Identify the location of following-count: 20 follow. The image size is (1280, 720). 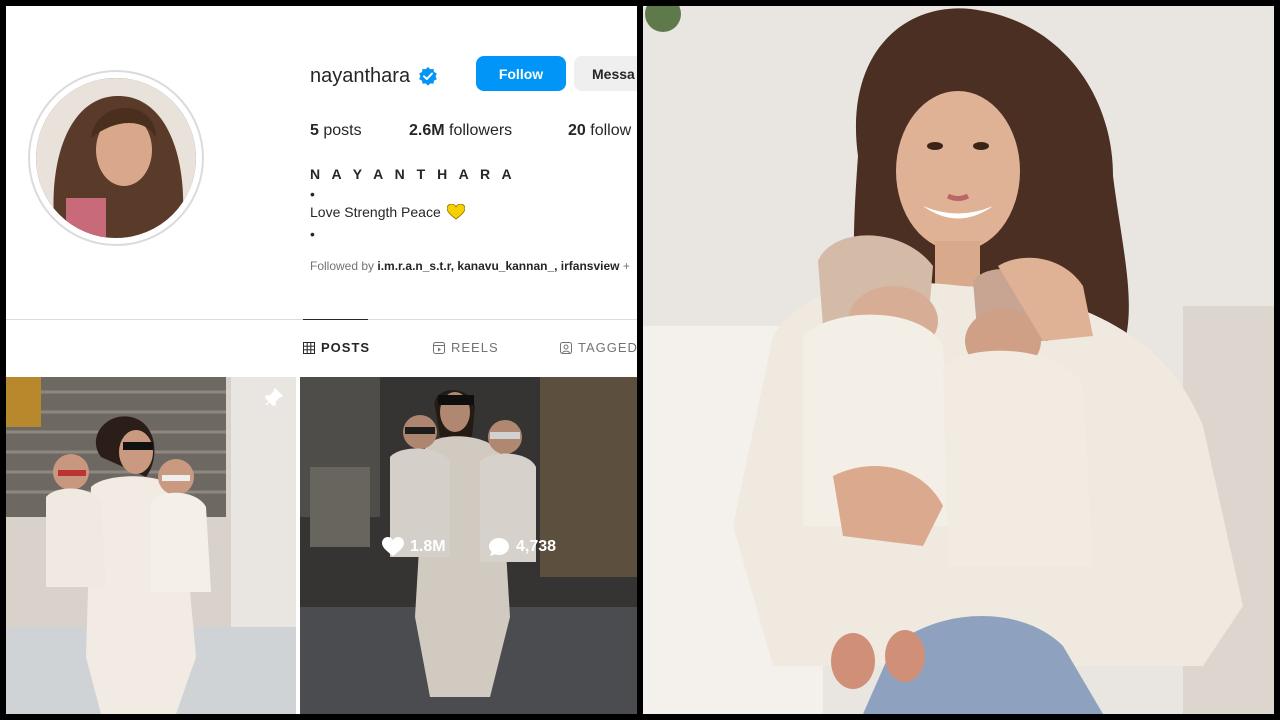
(599, 131).